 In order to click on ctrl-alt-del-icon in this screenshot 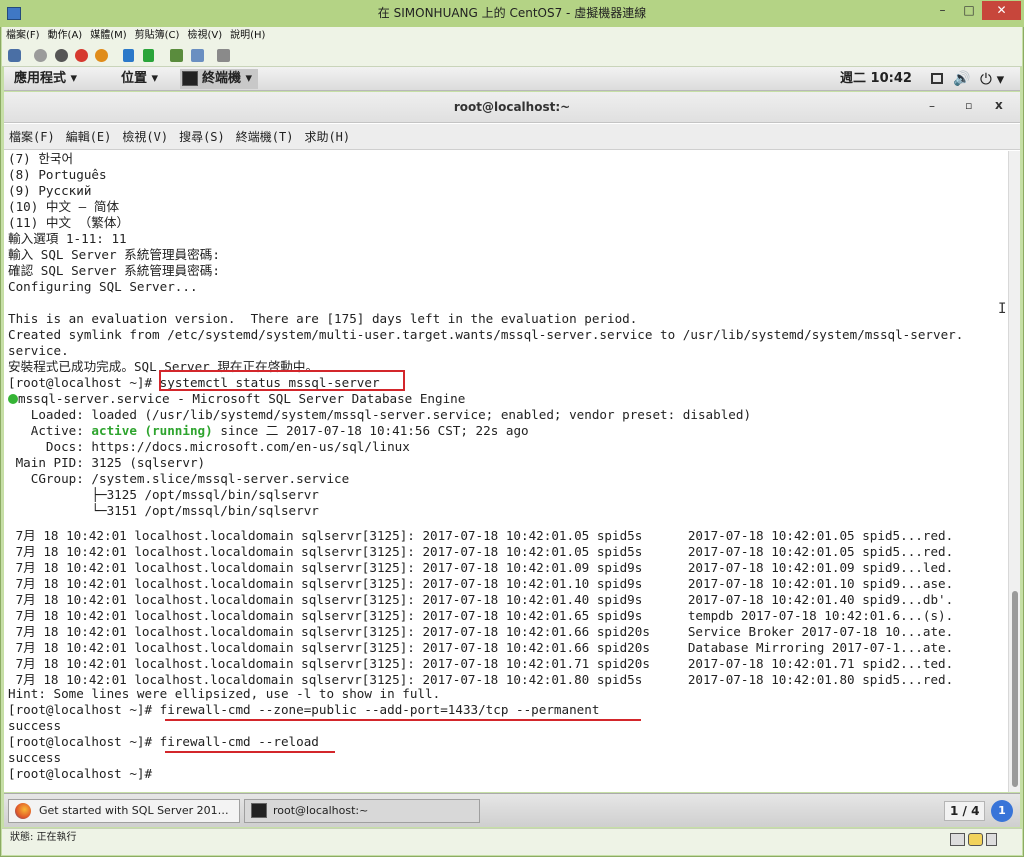, I will do `click(14, 55)`.